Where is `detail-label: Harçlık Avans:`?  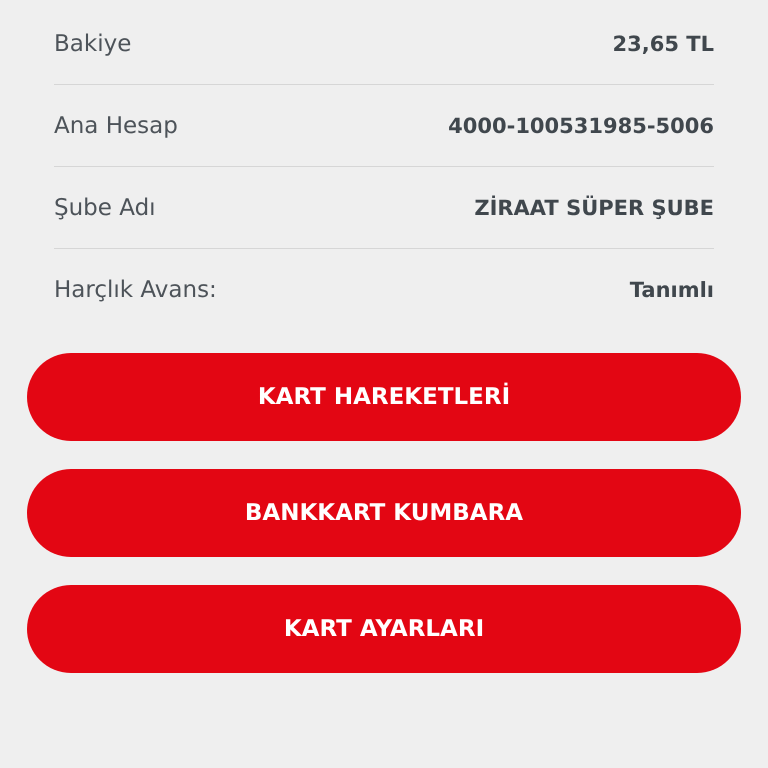
detail-label: Harçlık Avans: is located at coordinates (135, 290).